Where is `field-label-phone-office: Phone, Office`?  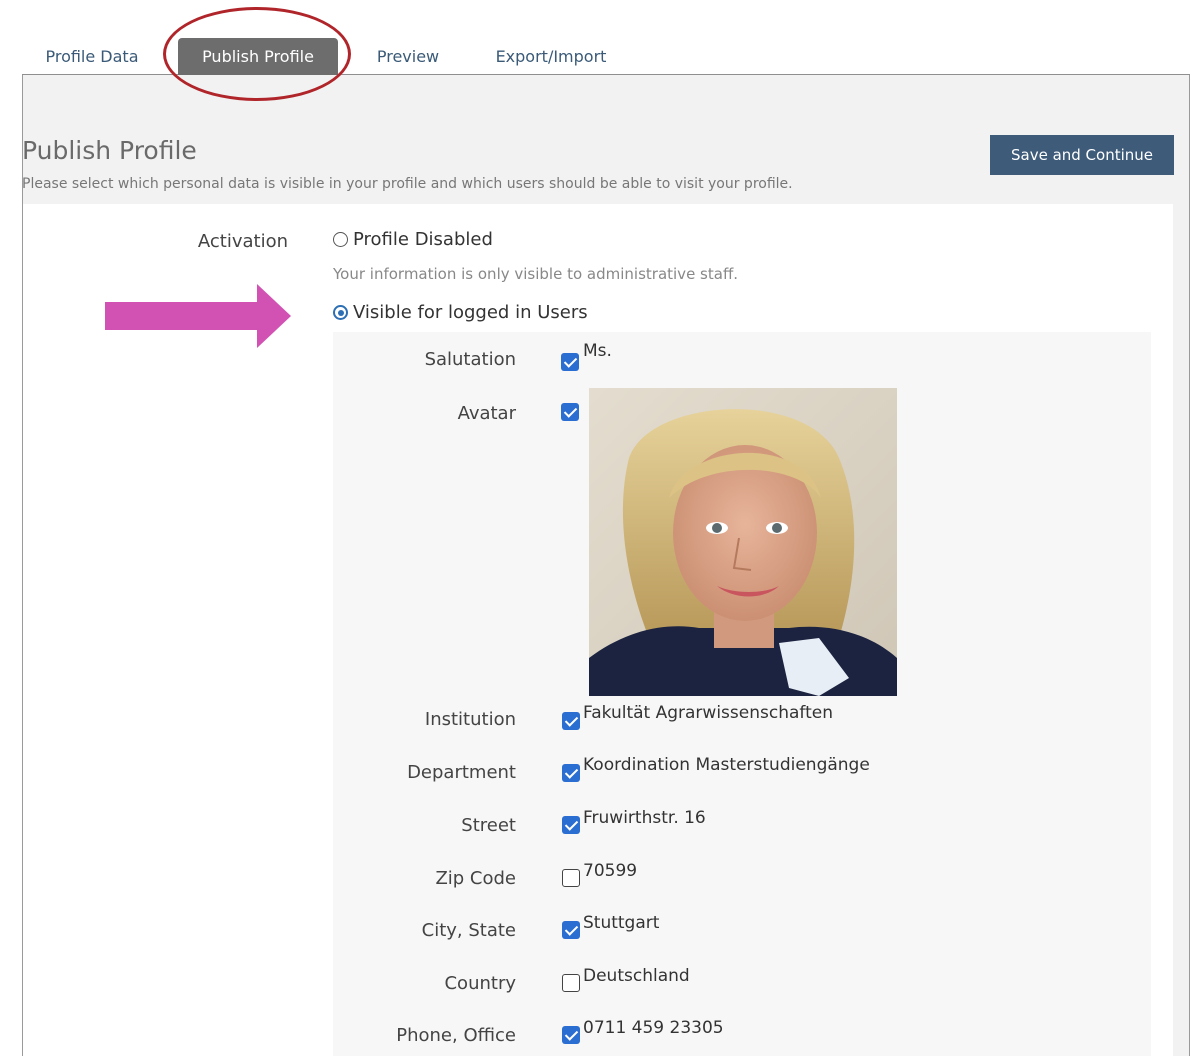
field-label-phone-office: Phone, Office is located at coordinates (456, 1035).